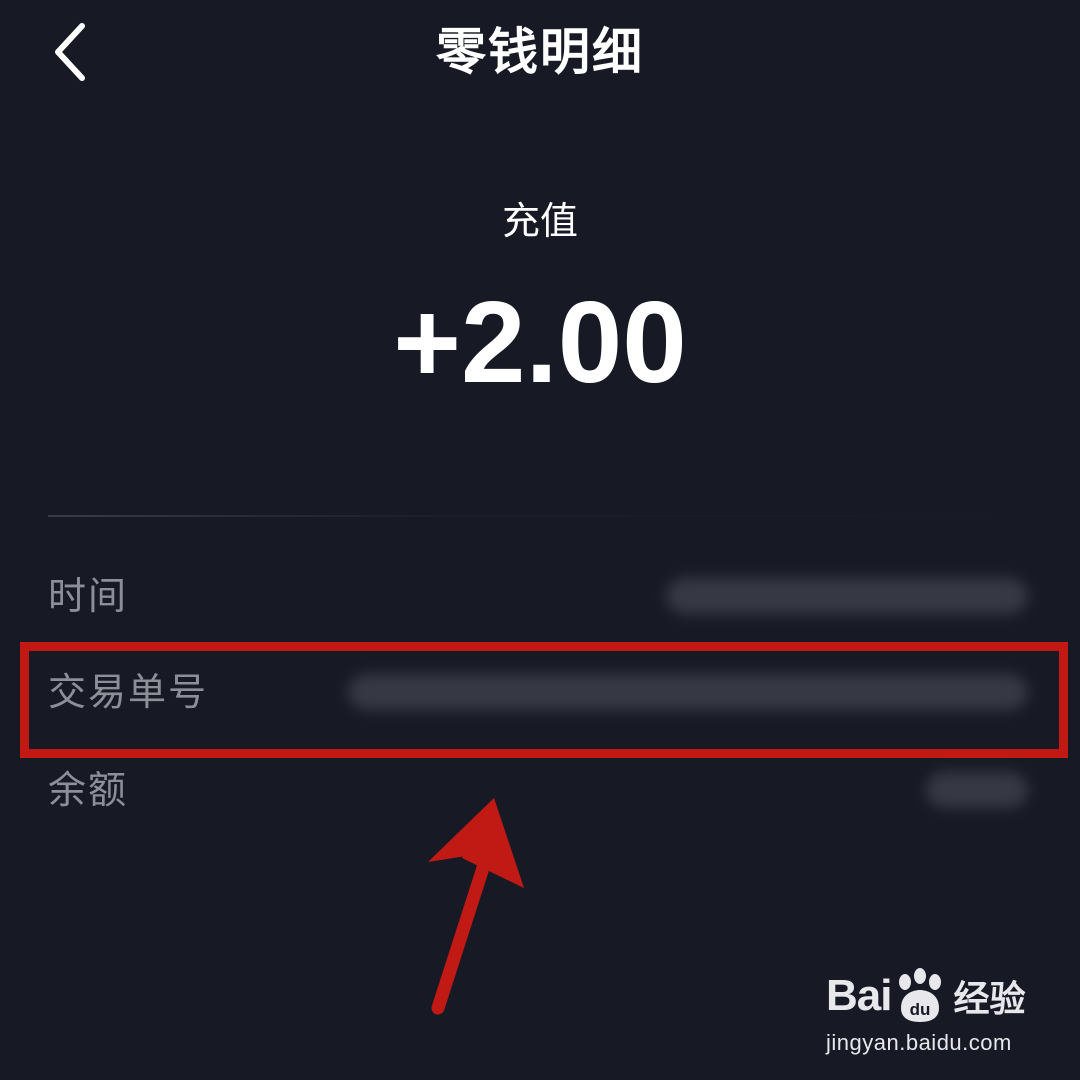 The height and width of the screenshot is (1080, 1080). Describe the element at coordinates (859, 995) in the screenshot. I see `watermark-brand-left: Bai` at that location.